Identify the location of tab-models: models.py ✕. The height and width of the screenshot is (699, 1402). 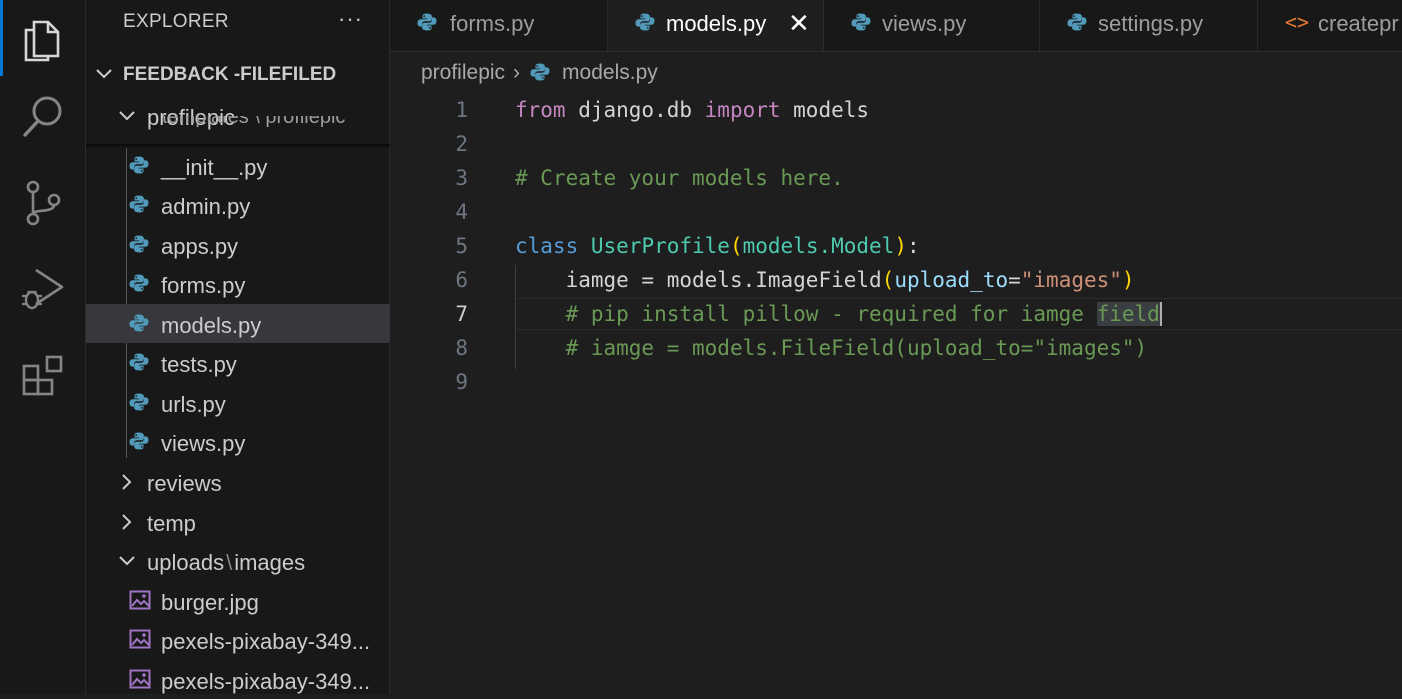
(716, 25).